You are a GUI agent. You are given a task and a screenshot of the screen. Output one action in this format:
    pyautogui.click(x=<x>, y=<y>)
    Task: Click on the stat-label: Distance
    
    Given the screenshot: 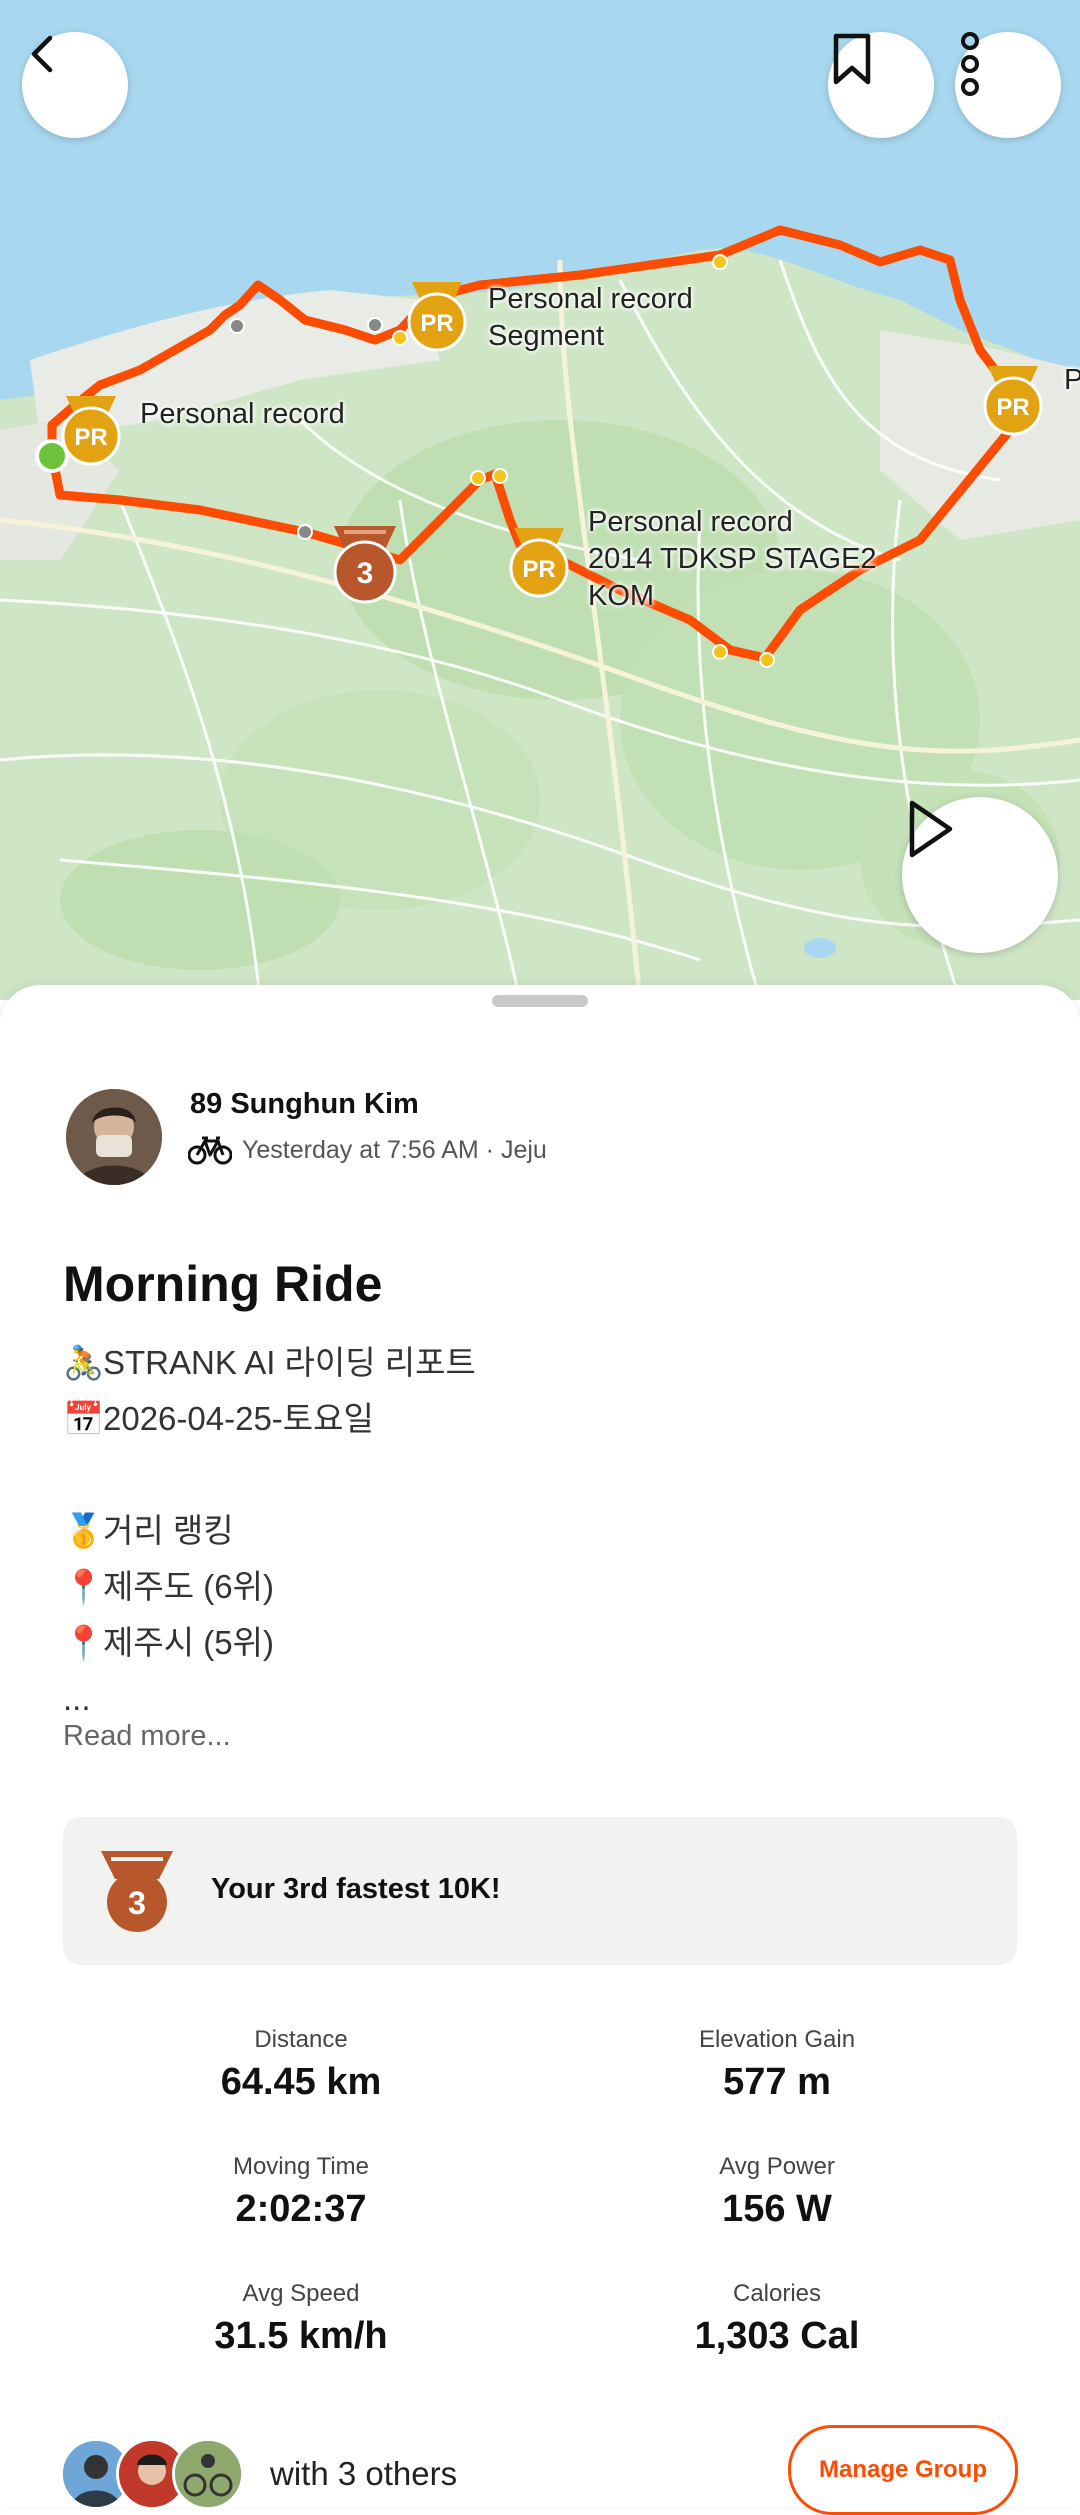 What is the action you would take?
    pyautogui.click(x=301, y=2039)
    